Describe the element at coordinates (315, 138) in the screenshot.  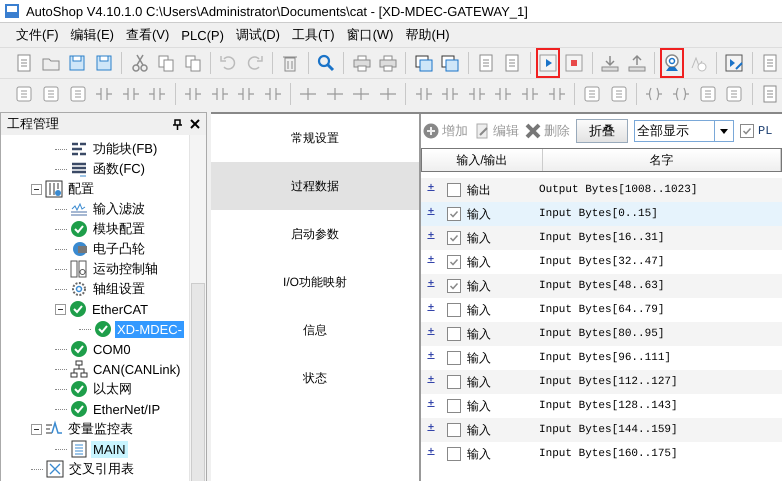
I see `side-tab: 常规设置` at that location.